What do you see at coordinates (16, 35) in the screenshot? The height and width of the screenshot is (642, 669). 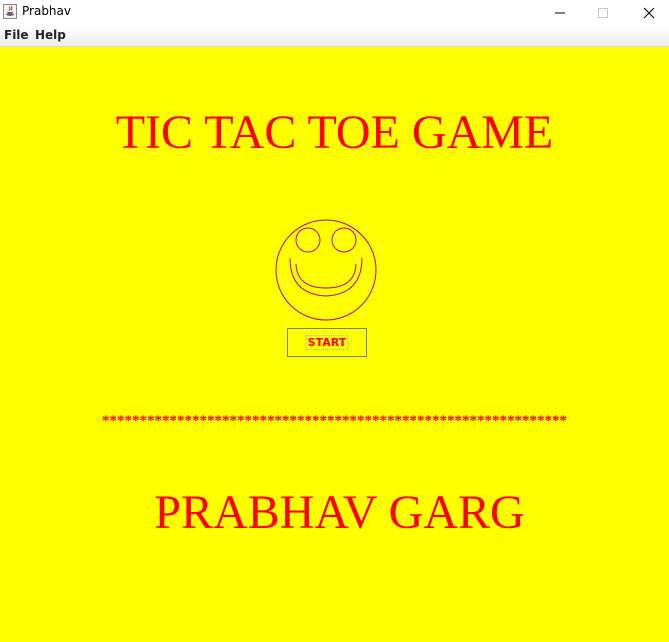 I see `menu-file: File` at bounding box center [16, 35].